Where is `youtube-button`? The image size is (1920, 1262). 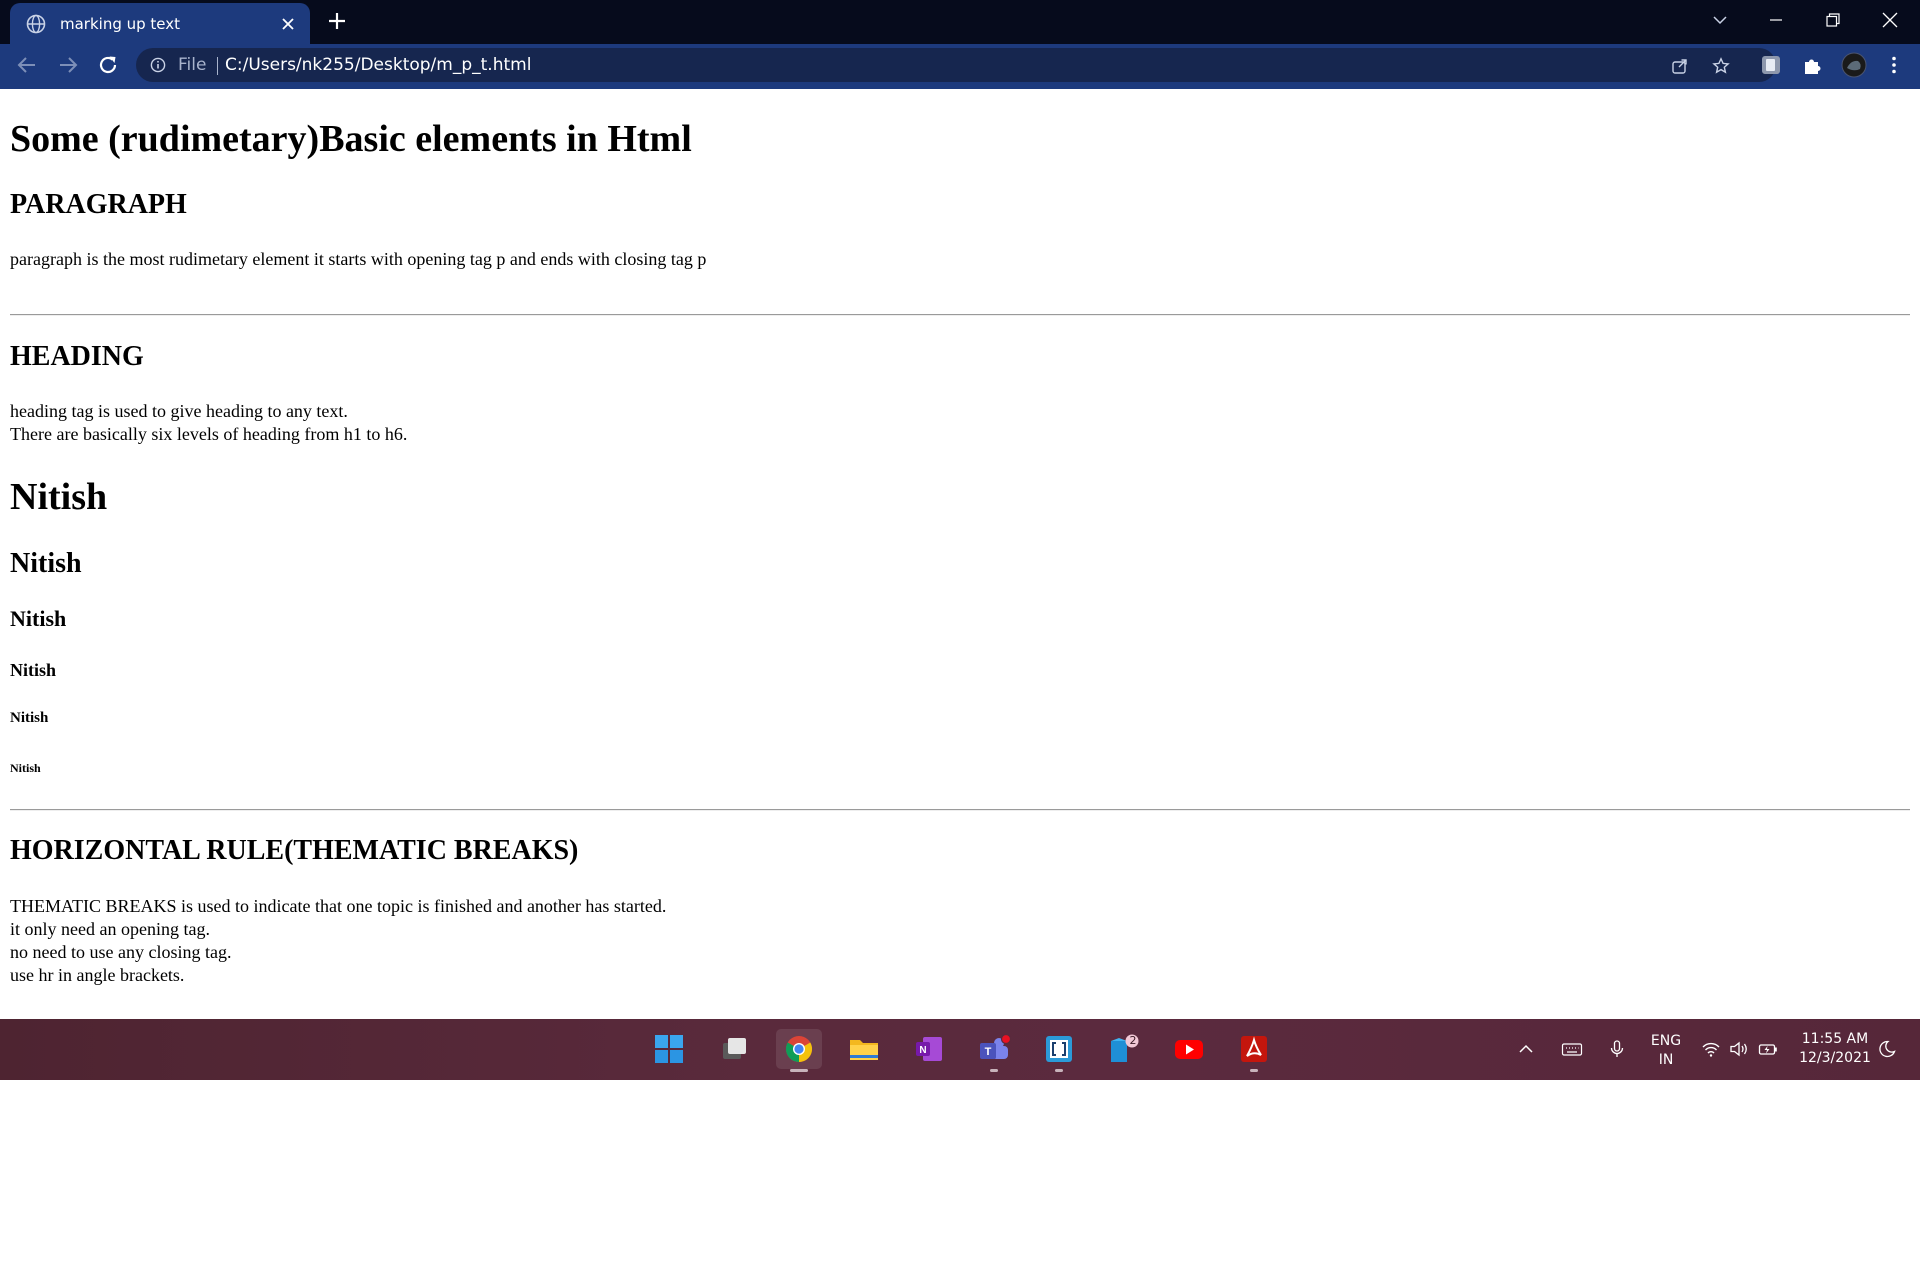 youtube-button is located at coordinates (1189, 1049).